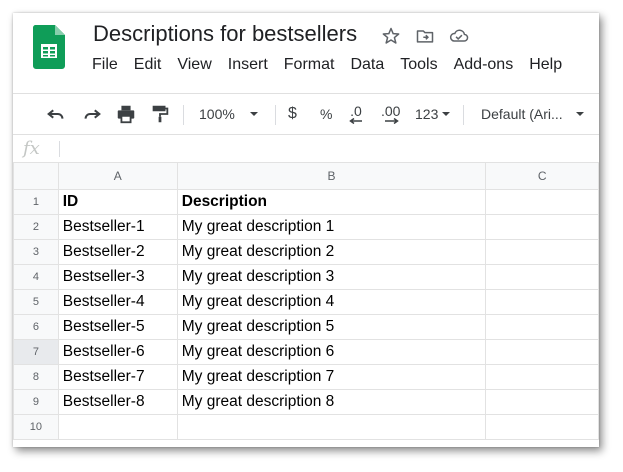 This screenshot has width=623, height=472. What do you see at coordinates (253, 114) in the screenshot?
I see `zoom-dropdown-icon` at bounding box center [253, 114].